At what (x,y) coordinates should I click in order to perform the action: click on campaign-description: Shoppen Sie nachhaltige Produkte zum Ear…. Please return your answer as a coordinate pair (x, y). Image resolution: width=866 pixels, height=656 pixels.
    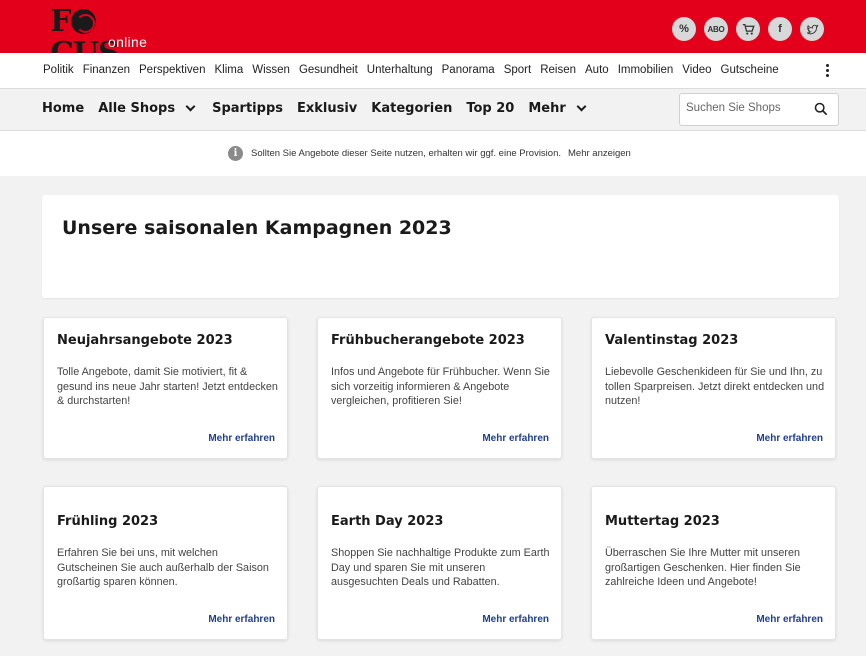
    Looking at the image, I should click on (440, 567).